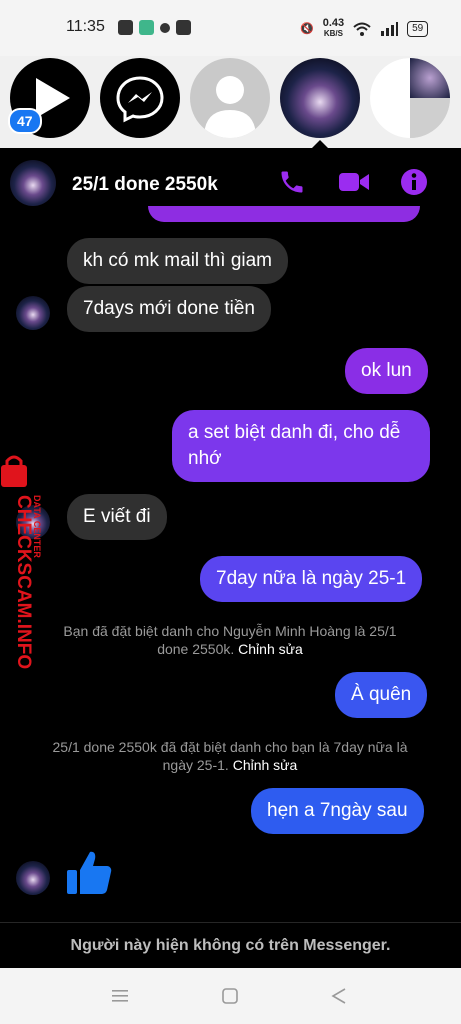 The width and height of the screenshot is (461, 1024). Describe the element at coordinates (381, 695) in the screenshot. I see `message-bubble: À quên` at that location.